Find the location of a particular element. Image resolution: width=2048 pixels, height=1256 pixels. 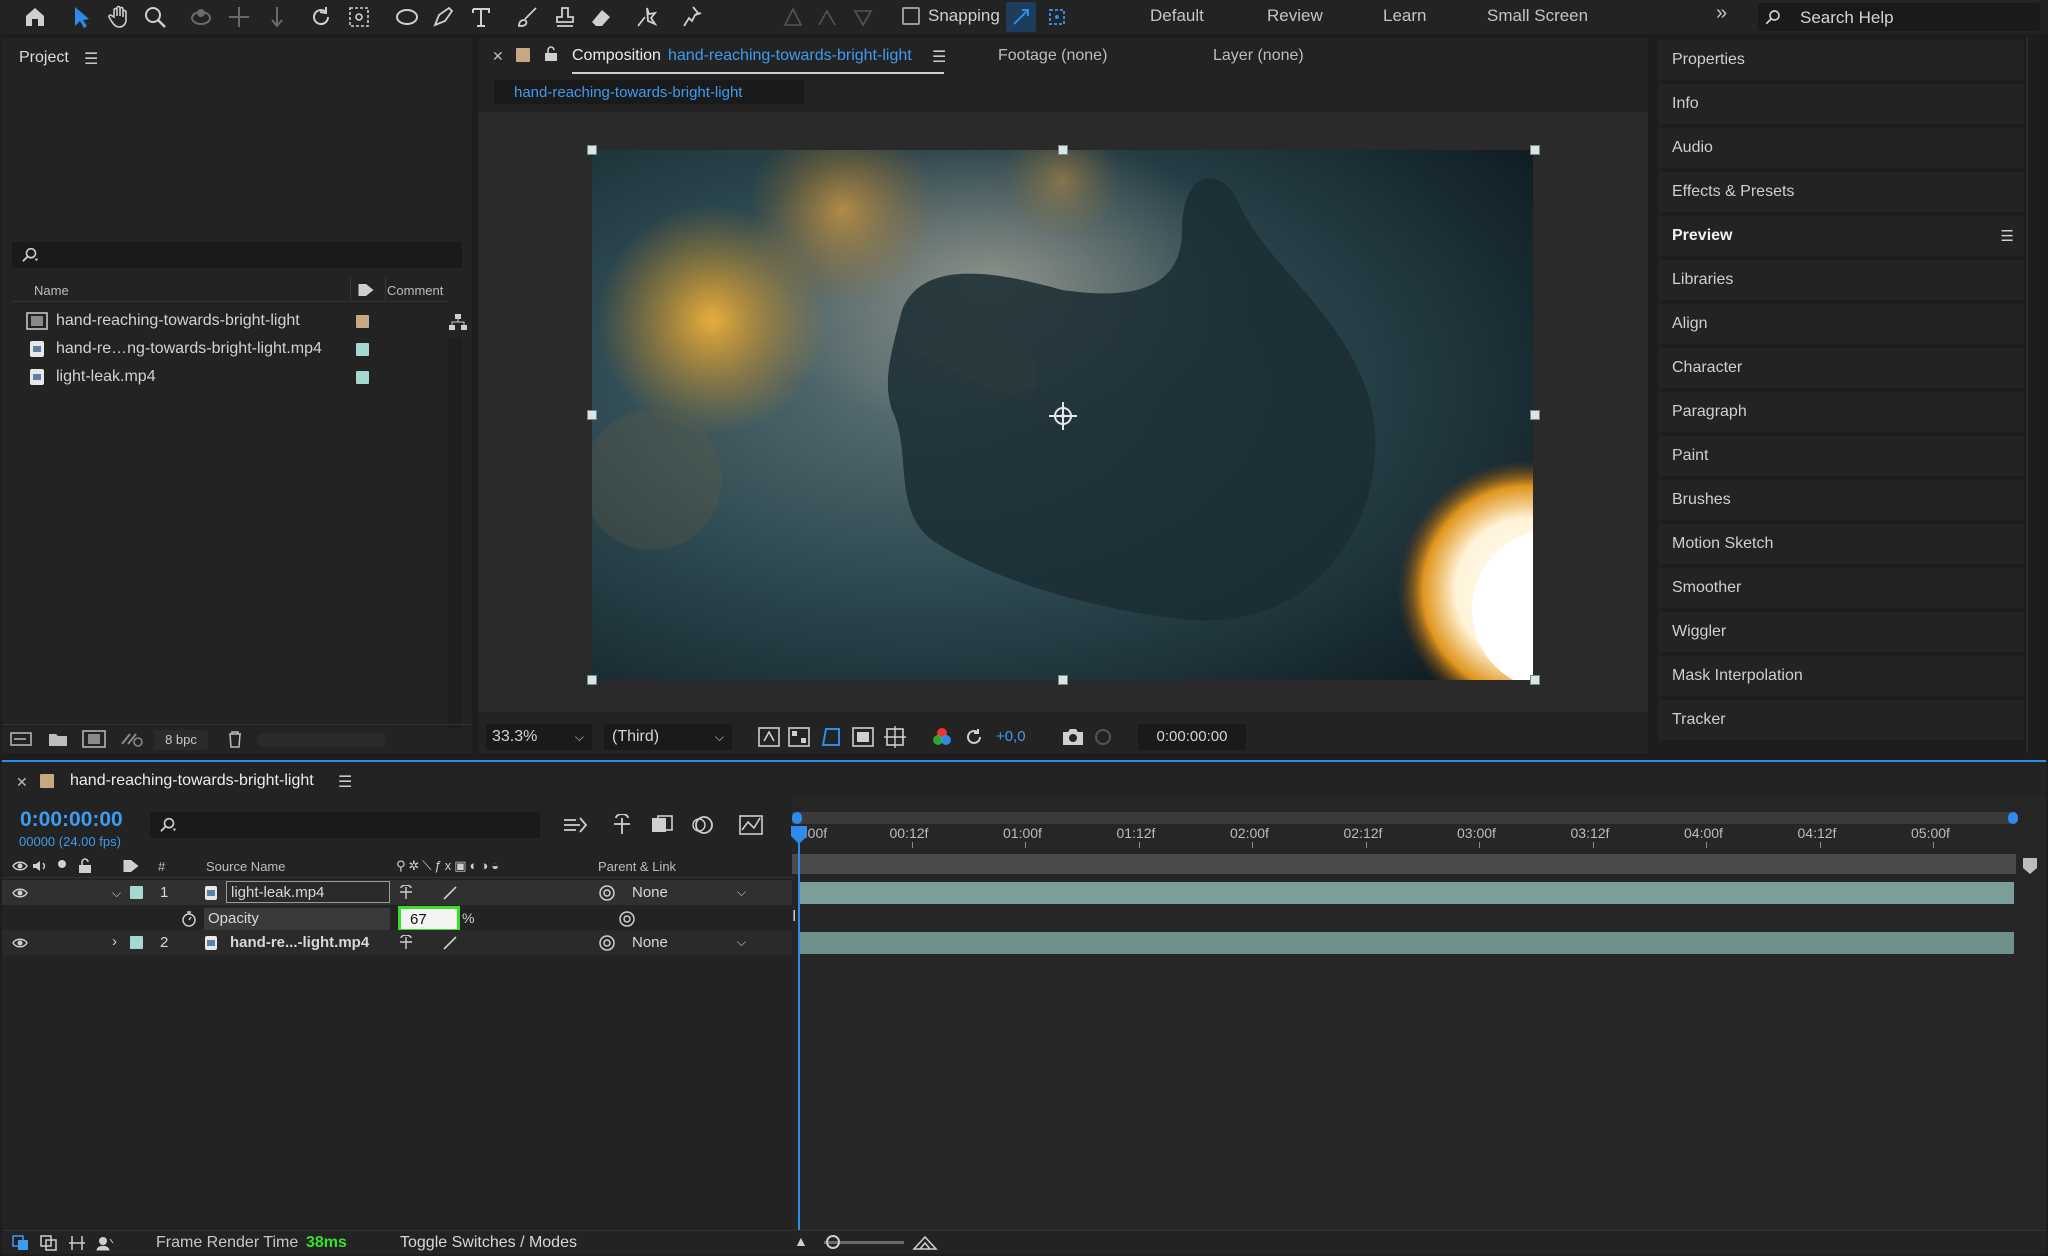

orbit-camera-icon is located at coordinates (201, 17).